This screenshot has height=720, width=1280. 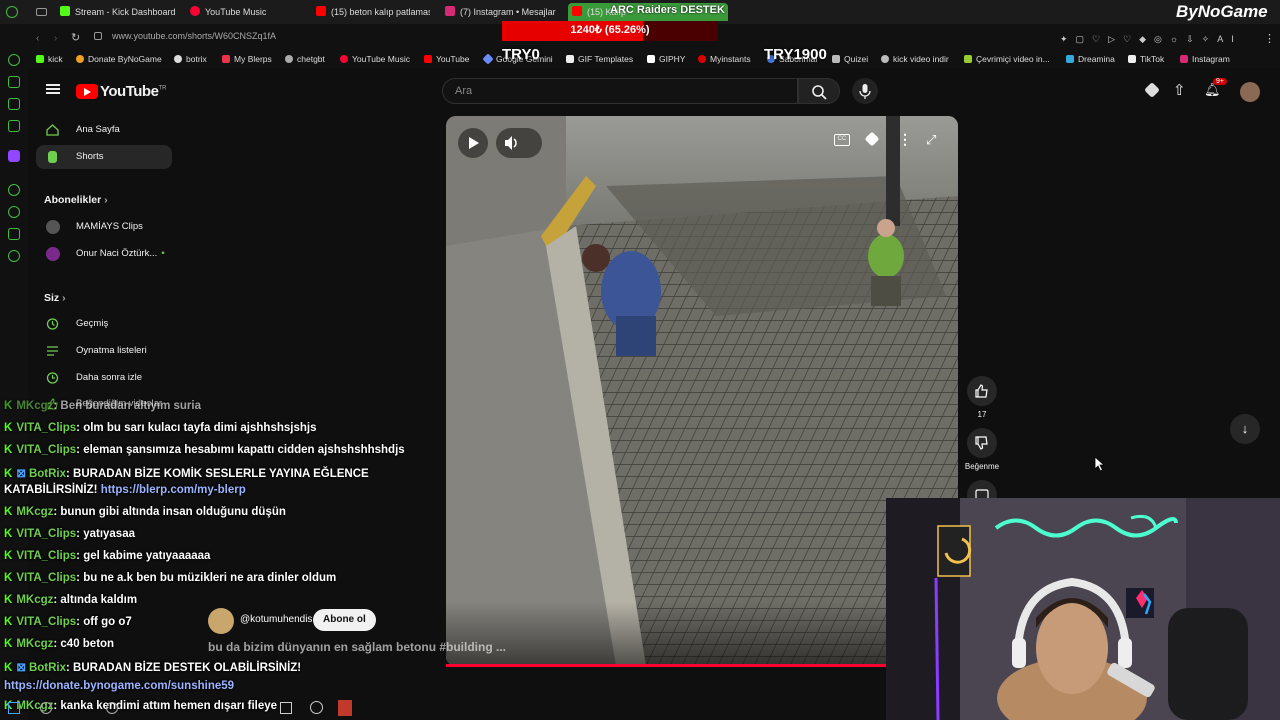 What do you see at coordinates (885, 59) in the screenshot?
I see `site-icon` at bounding box center [885, 59].